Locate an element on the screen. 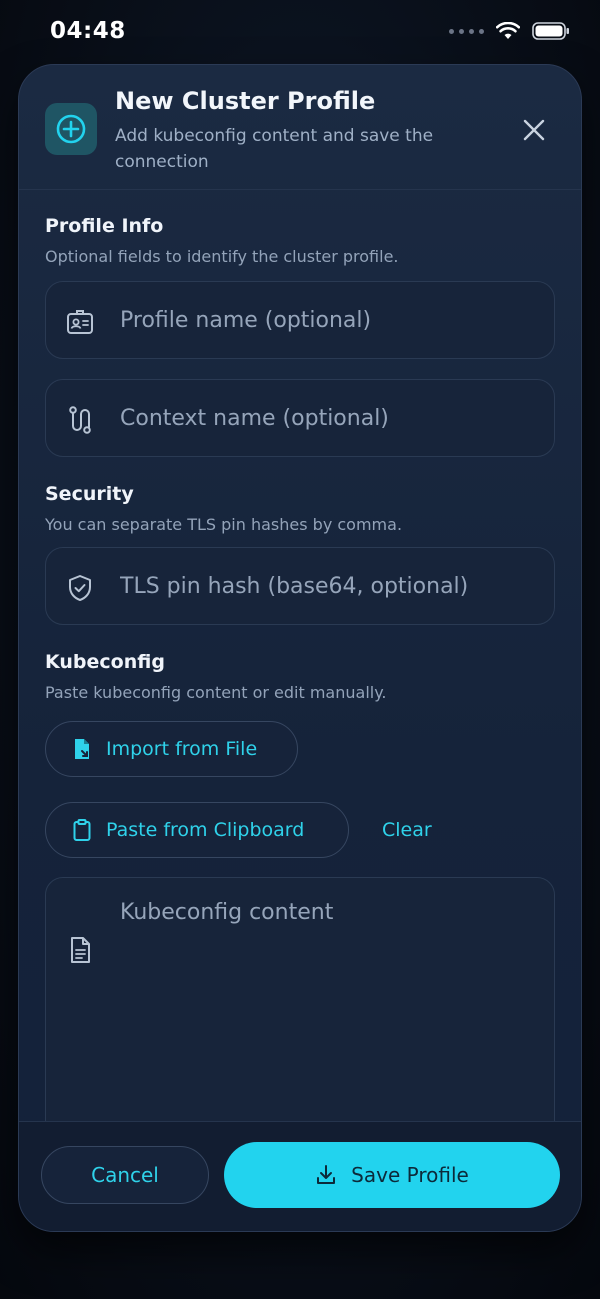 This screenshot has height=1299, width=600. id-card-icon is located at coordinates (80, 322).